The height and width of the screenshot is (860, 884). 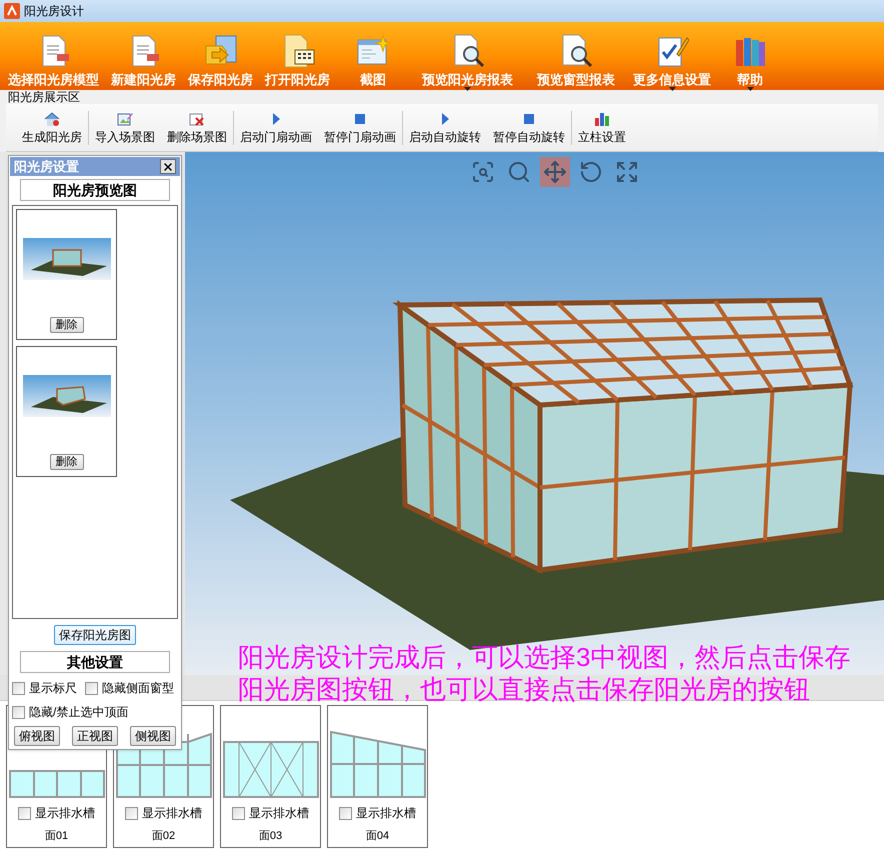 I want to click on picture-delete-icon, so click(x=197, y=118).